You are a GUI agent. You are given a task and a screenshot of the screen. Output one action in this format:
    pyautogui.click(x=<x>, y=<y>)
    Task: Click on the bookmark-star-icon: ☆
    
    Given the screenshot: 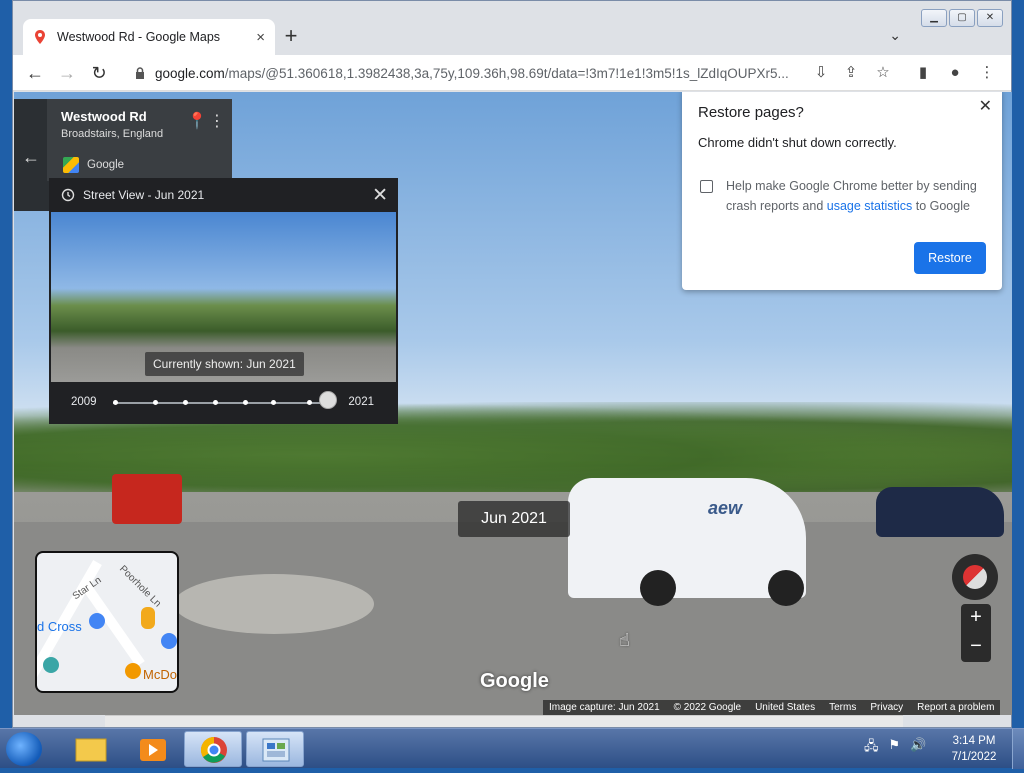 What is the action you would take?
    pyautogui.click(x=883, y=73)
    